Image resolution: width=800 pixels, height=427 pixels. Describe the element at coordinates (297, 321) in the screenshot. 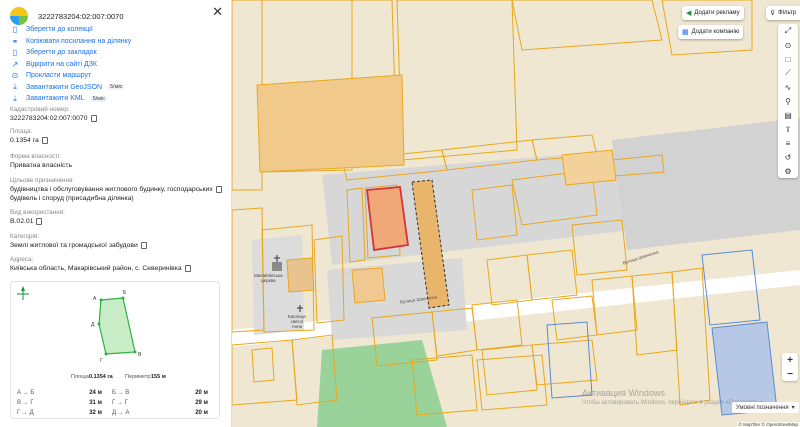

I see `chapel-label: Каплиця святої Анни` at that location.